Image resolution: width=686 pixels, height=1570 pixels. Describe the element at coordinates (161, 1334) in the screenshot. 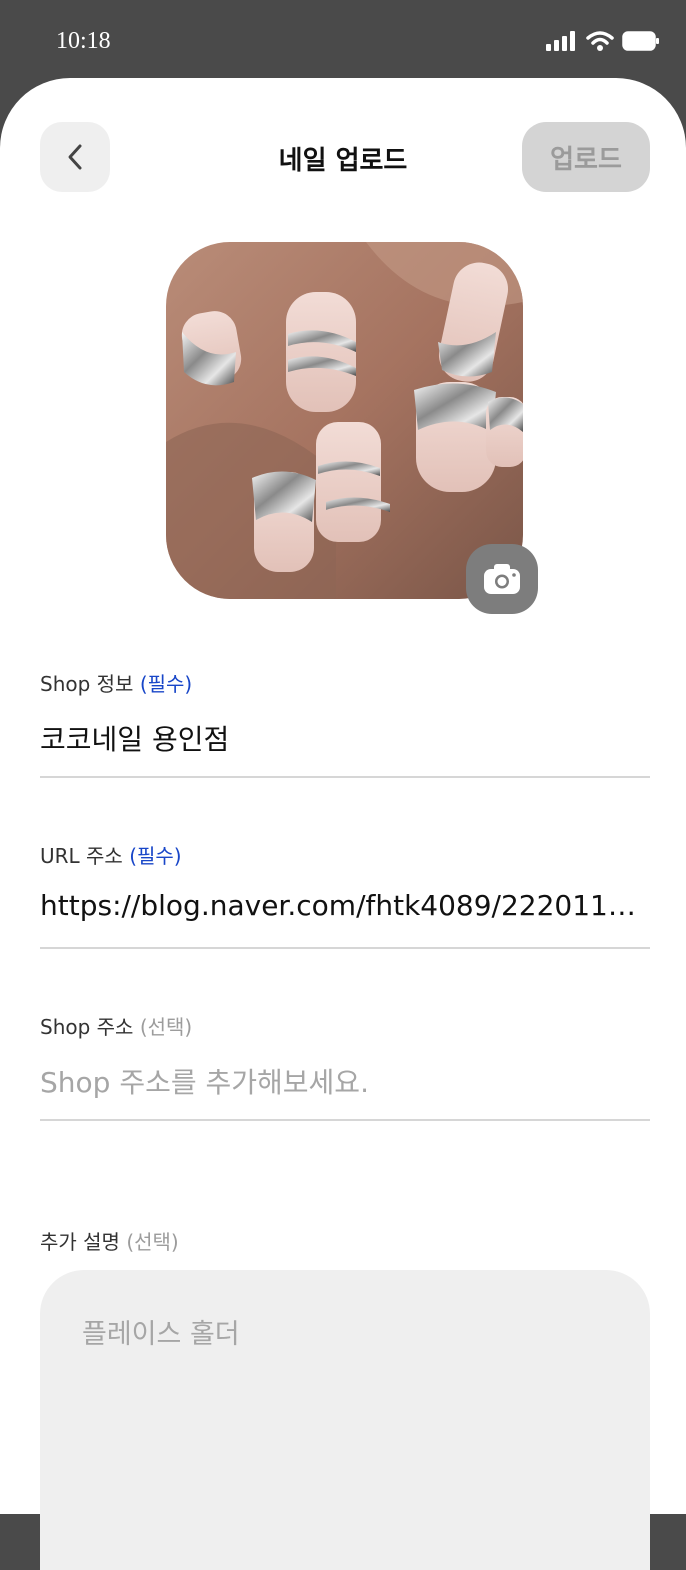

I see `description-placeholder: 플레이스 홀더` at that location.